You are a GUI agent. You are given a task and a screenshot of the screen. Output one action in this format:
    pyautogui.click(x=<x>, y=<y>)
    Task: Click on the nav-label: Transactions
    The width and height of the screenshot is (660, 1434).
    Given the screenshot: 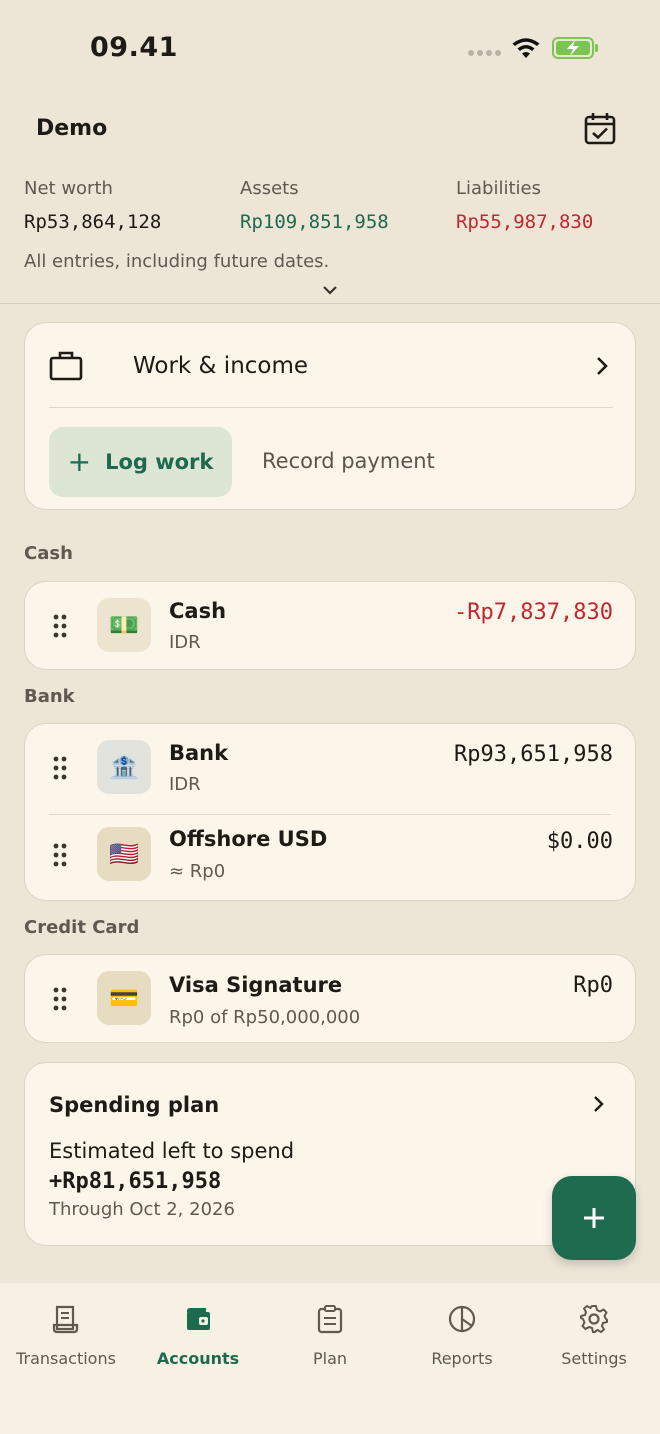 What is the action you would take?
    pyautogui.click(x=66, y=1358)
    